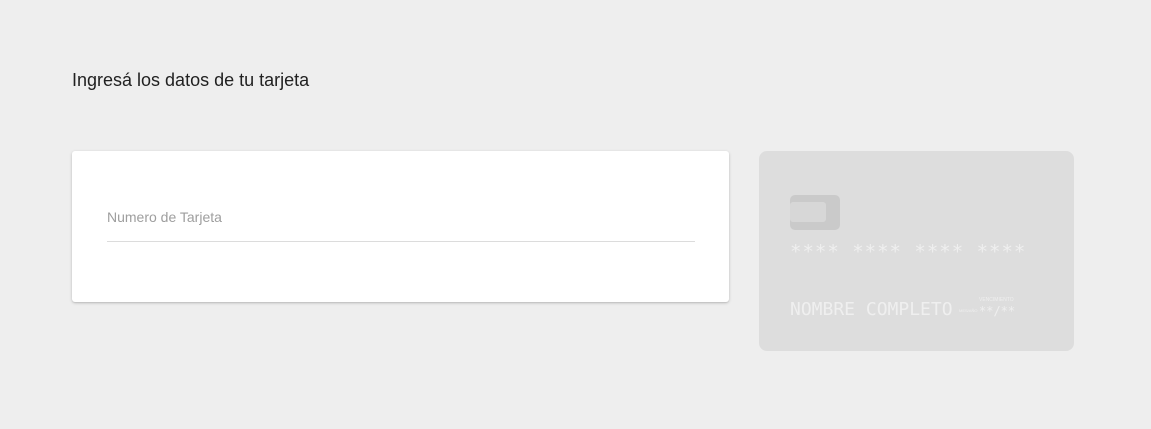 This screenshot has height=429, width=1151. What do you see at coordinates (808, 212) in the screenshot?
I see `card-chip-contact` at bounding box center [808, 212].